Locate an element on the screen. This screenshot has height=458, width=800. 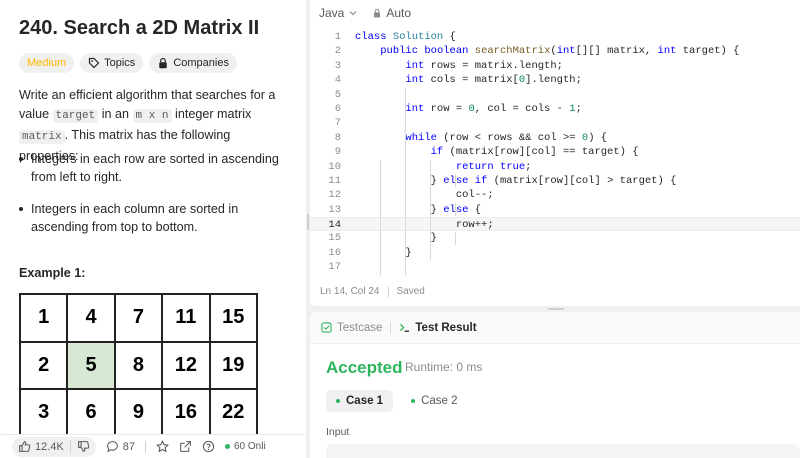
bullet is located at coordinates (21, 159).